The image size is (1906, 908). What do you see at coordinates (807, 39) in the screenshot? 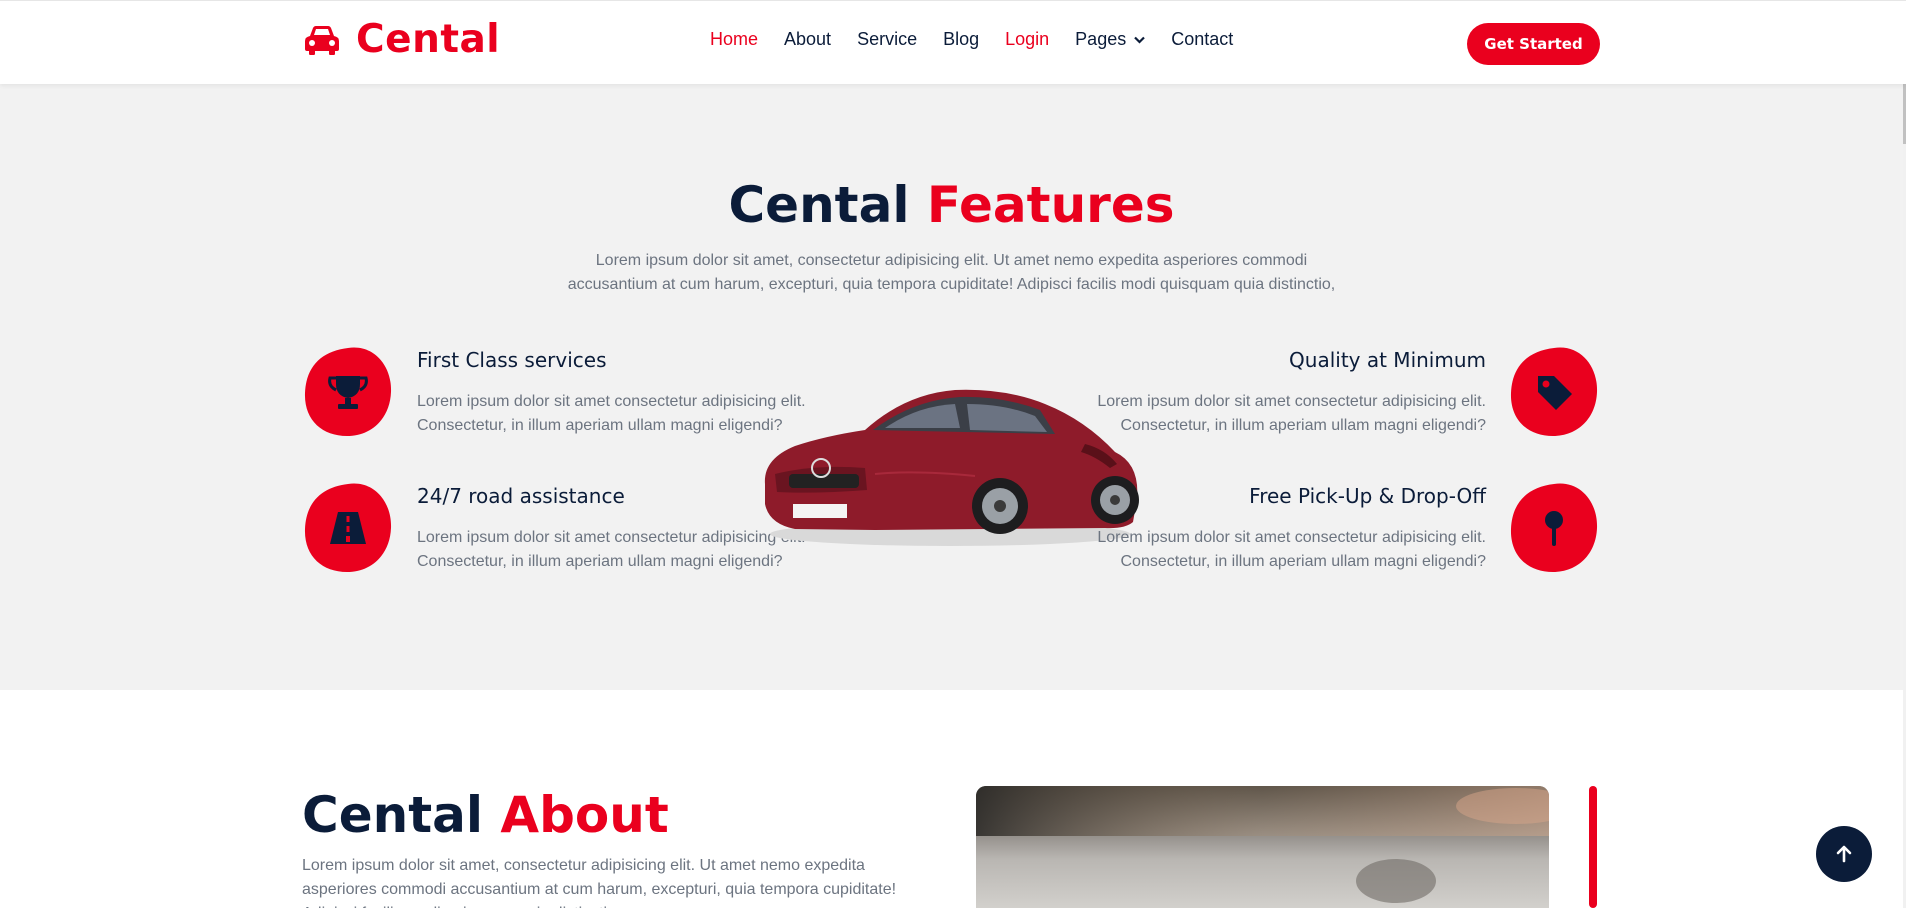
I see `nav-item-about: About` at bounding box center [807, 39].